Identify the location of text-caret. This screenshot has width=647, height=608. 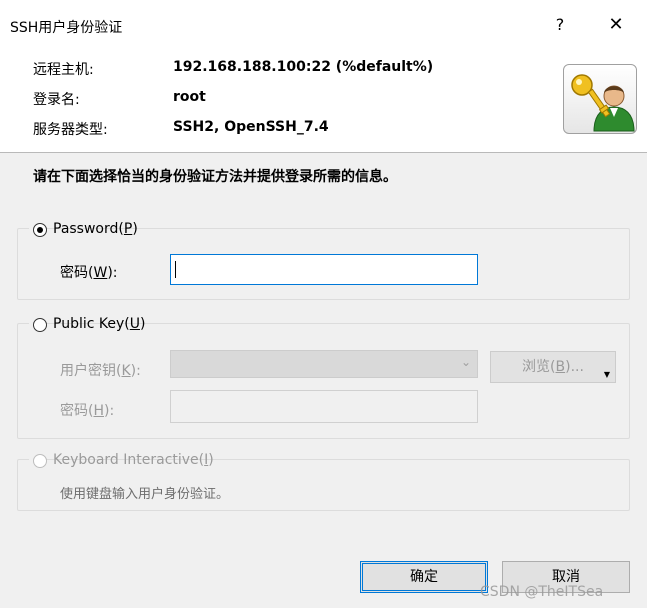
(175, 269).